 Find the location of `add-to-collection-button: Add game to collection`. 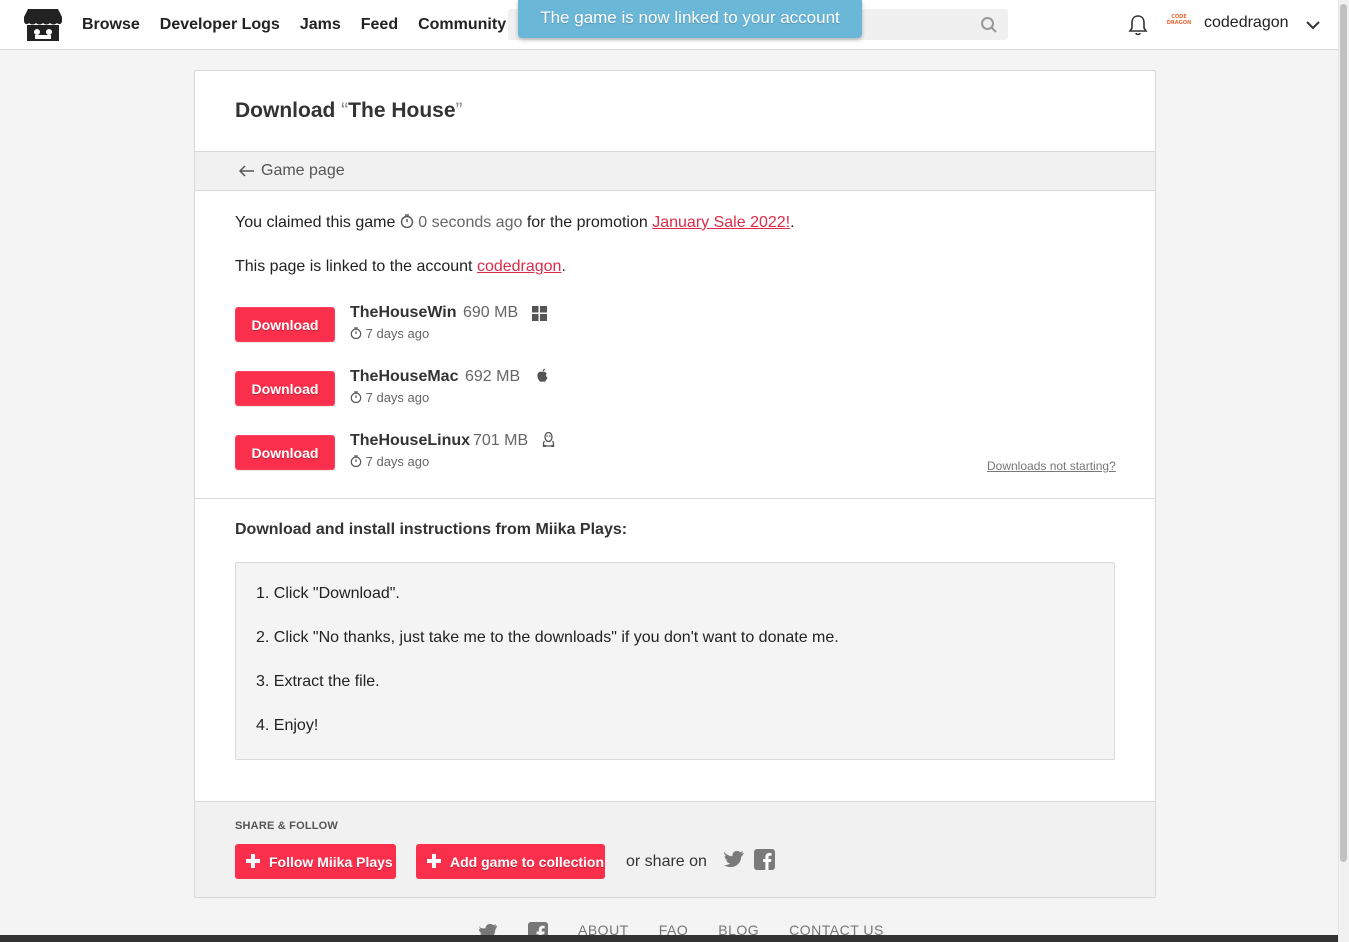

add-to-collection-button: Add game to collection is located at coordinates (510, 861).